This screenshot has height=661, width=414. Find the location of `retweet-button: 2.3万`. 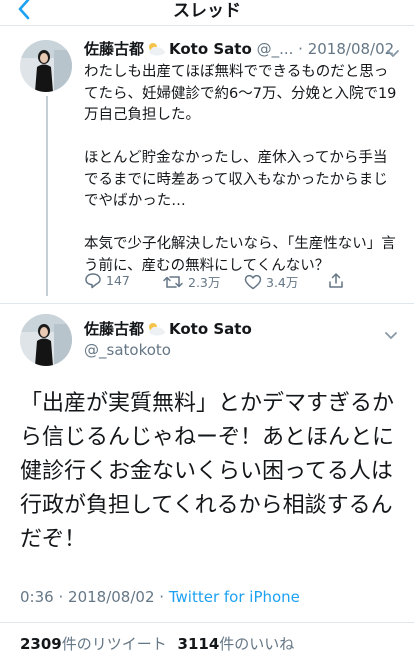

retweet-button: 2.3万 is located at coordinates (191, 281).